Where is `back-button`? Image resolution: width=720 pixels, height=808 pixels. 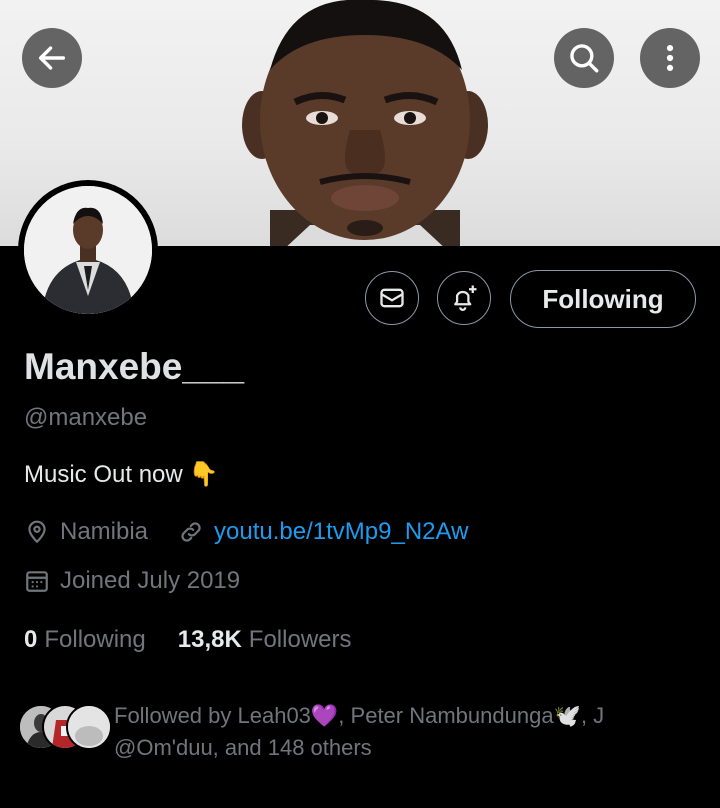 back-button is located at coordinates (52, 58).